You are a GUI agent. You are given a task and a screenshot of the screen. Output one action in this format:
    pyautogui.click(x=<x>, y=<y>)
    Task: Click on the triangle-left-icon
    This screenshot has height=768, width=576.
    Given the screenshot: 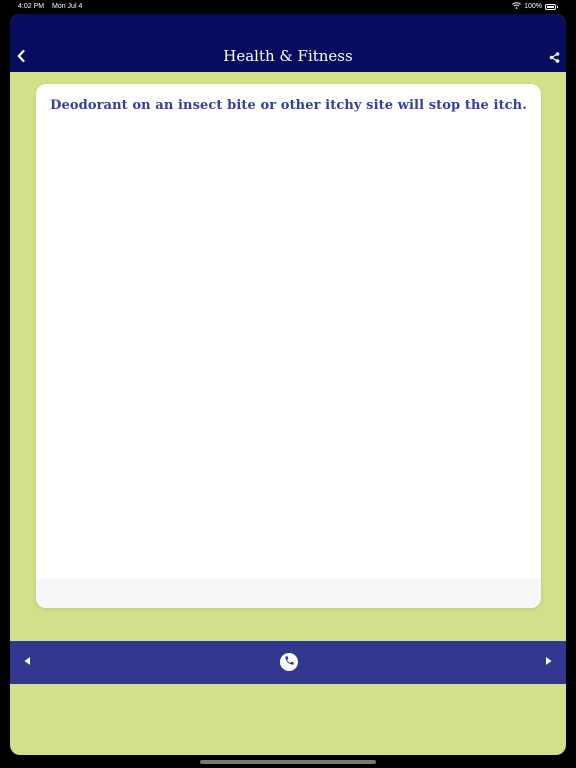 What is the action you would take?
    pyautogui.click(x=27, y=662)
    